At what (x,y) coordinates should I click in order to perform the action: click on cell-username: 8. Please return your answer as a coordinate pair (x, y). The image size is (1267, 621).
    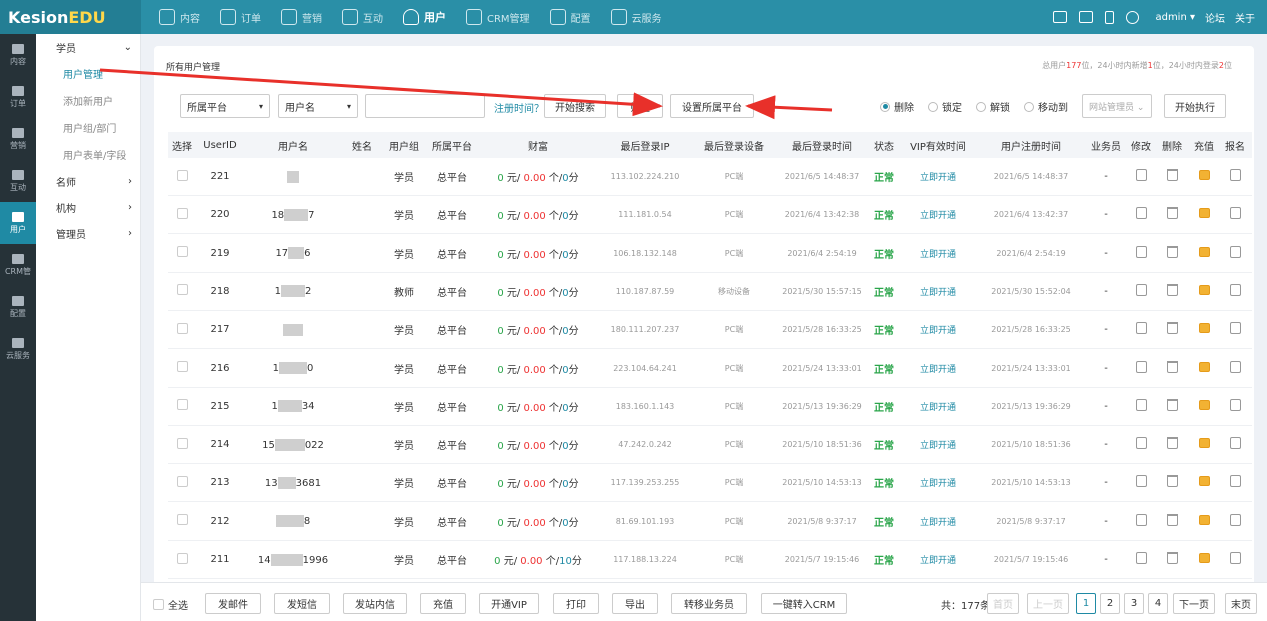
    Looking at the image, I should click on (293, 521).